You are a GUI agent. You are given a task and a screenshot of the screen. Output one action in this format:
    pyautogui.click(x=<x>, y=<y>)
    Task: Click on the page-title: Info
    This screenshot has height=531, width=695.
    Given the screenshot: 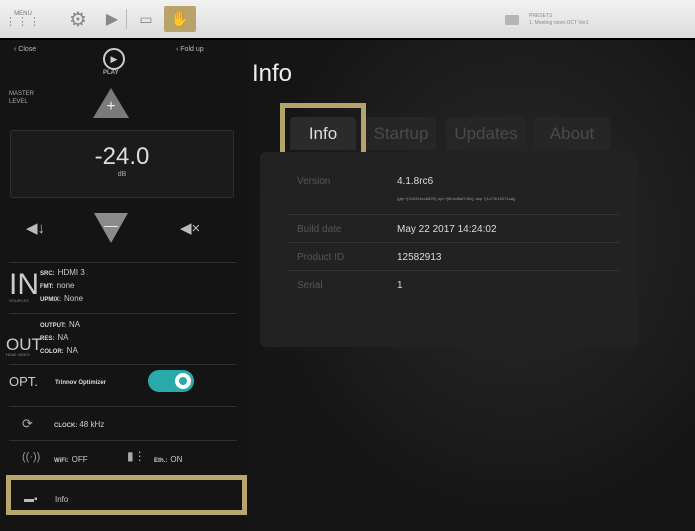 What is the action you would take?
    pyautogui.click(x=272, y=73)
    